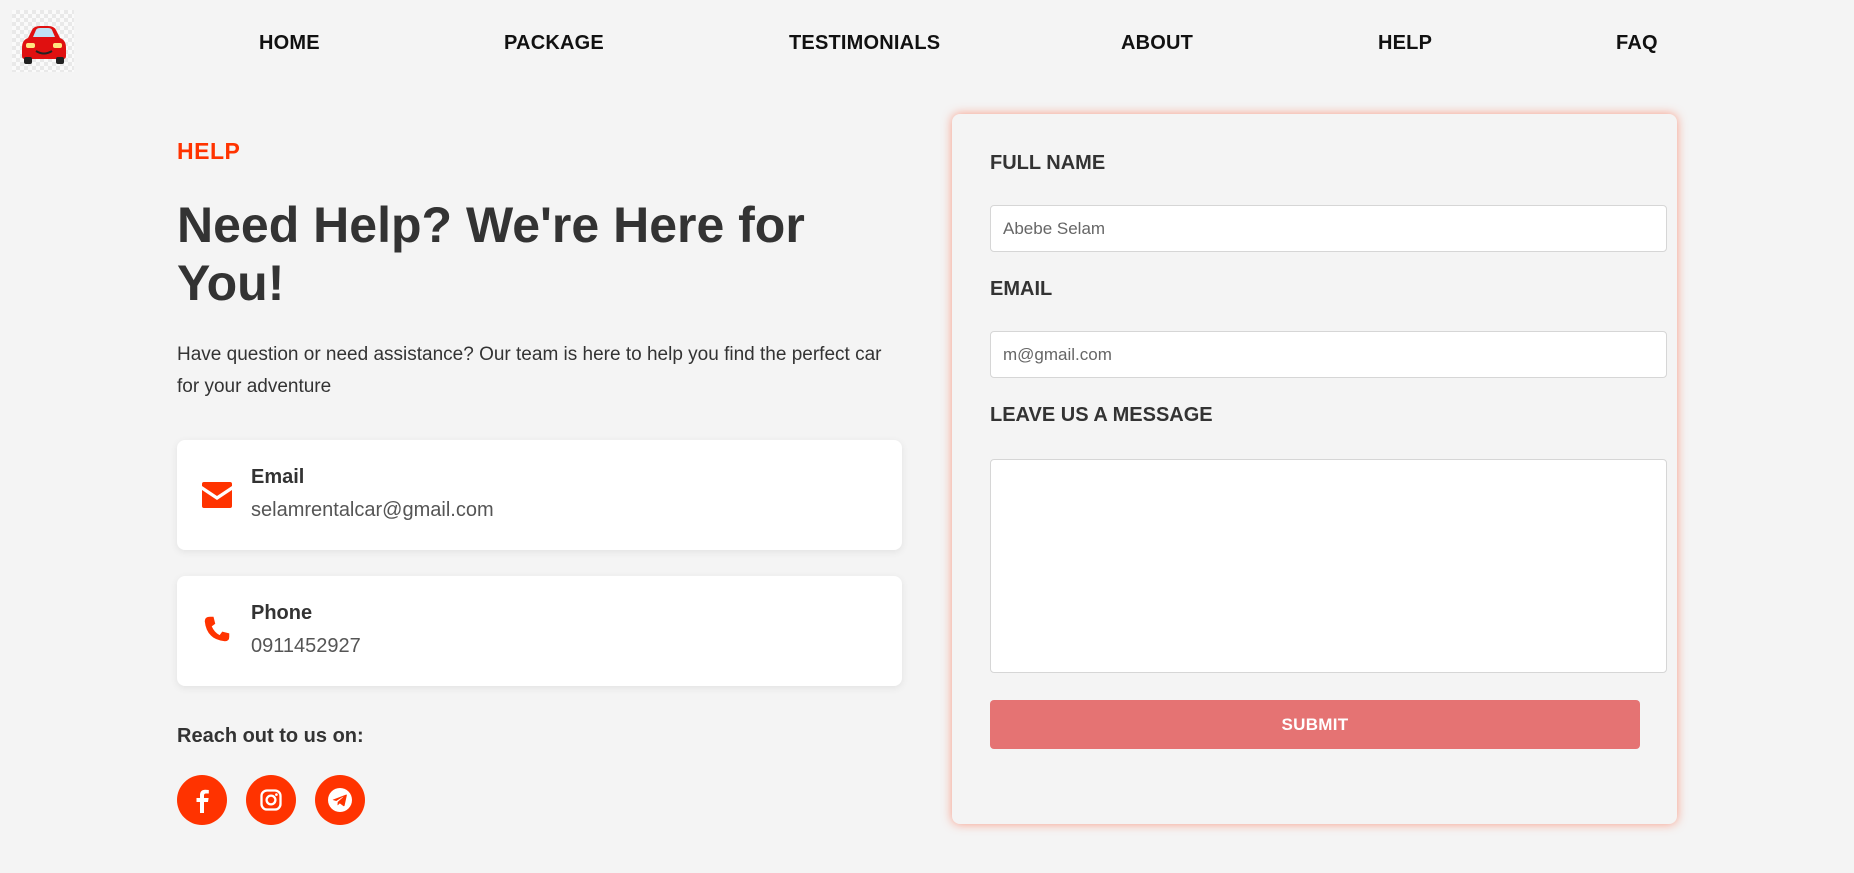 Image resolution: width=1854 pixels, height=873 pixels. I want to click on page-title: Need Help? We're Here for You!, so click(491, 254).